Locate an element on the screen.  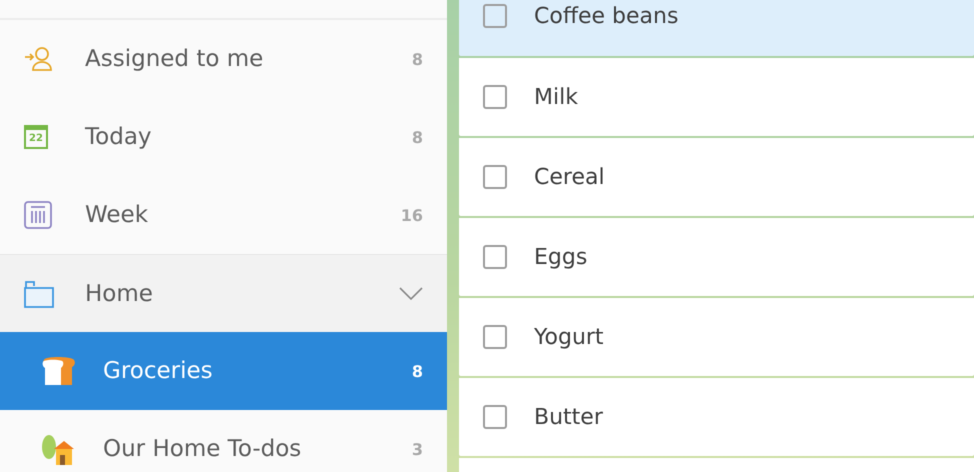
task-title: Eggs is located at coordinates (561, 257).